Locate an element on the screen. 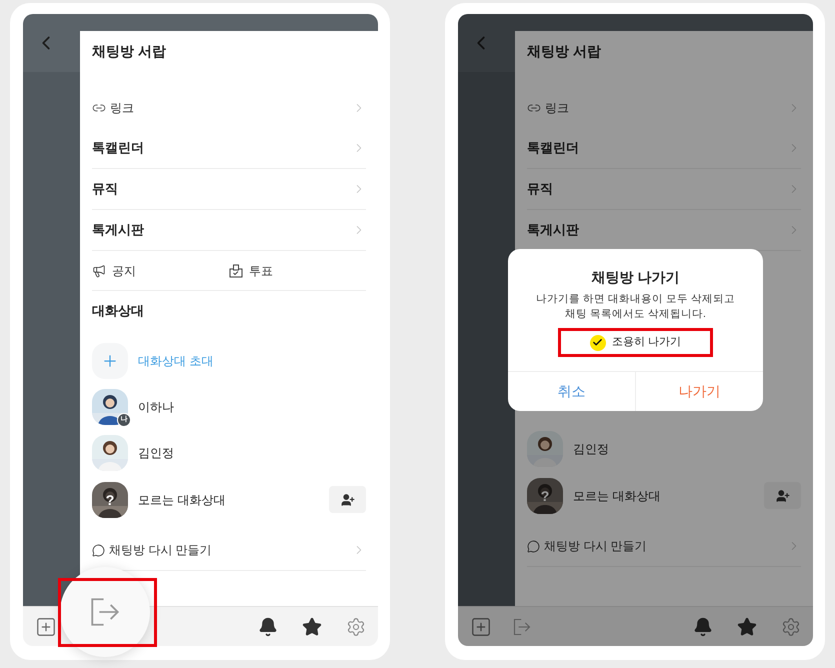  checkbox is located at coordinates (598, 342).